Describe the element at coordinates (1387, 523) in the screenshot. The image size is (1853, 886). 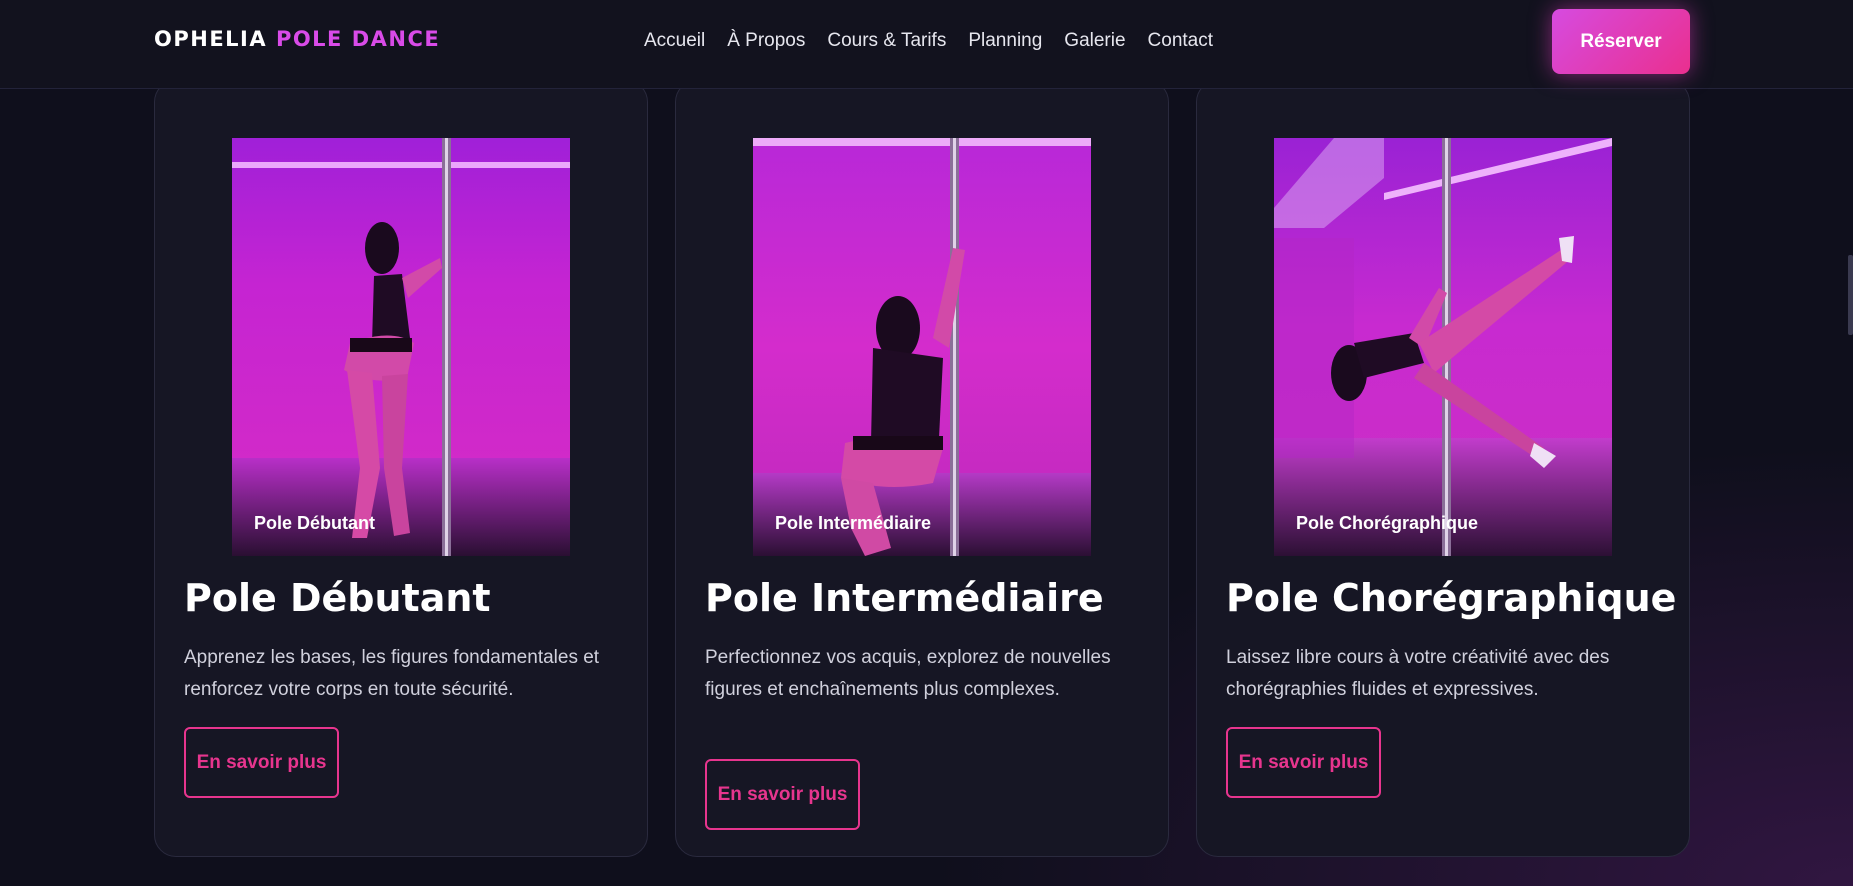
I see `photo-caption: Pole Chorégraphique` at that location.